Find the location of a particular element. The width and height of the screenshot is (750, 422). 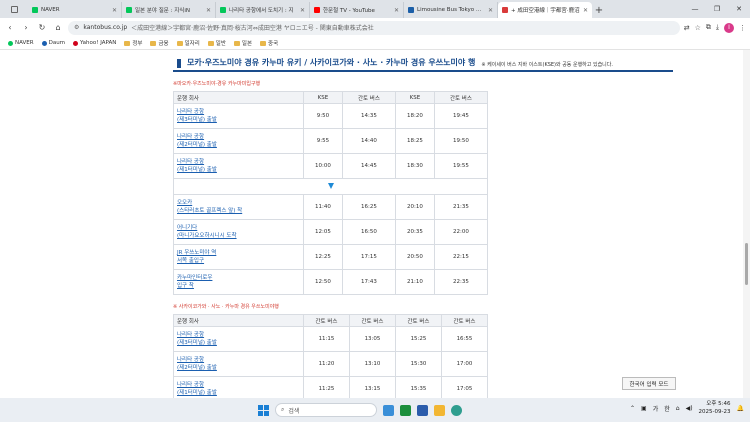

table2-caption: ※ 사카이코가와 · 사노 · 카누마 경유 우쓰노미야행 is located at coordinates (226, 307).